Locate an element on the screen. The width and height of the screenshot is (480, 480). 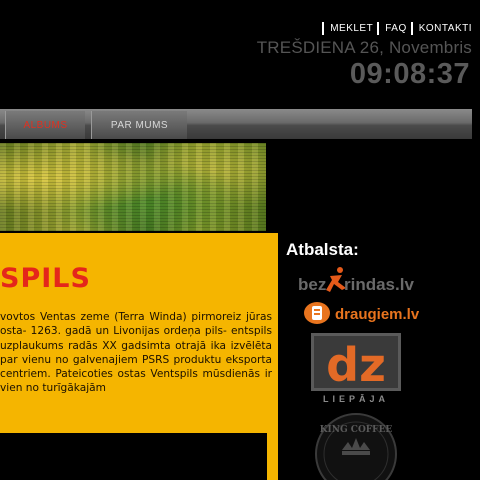
tab-albums: ALBUMS is located at coordinates (45, 125).